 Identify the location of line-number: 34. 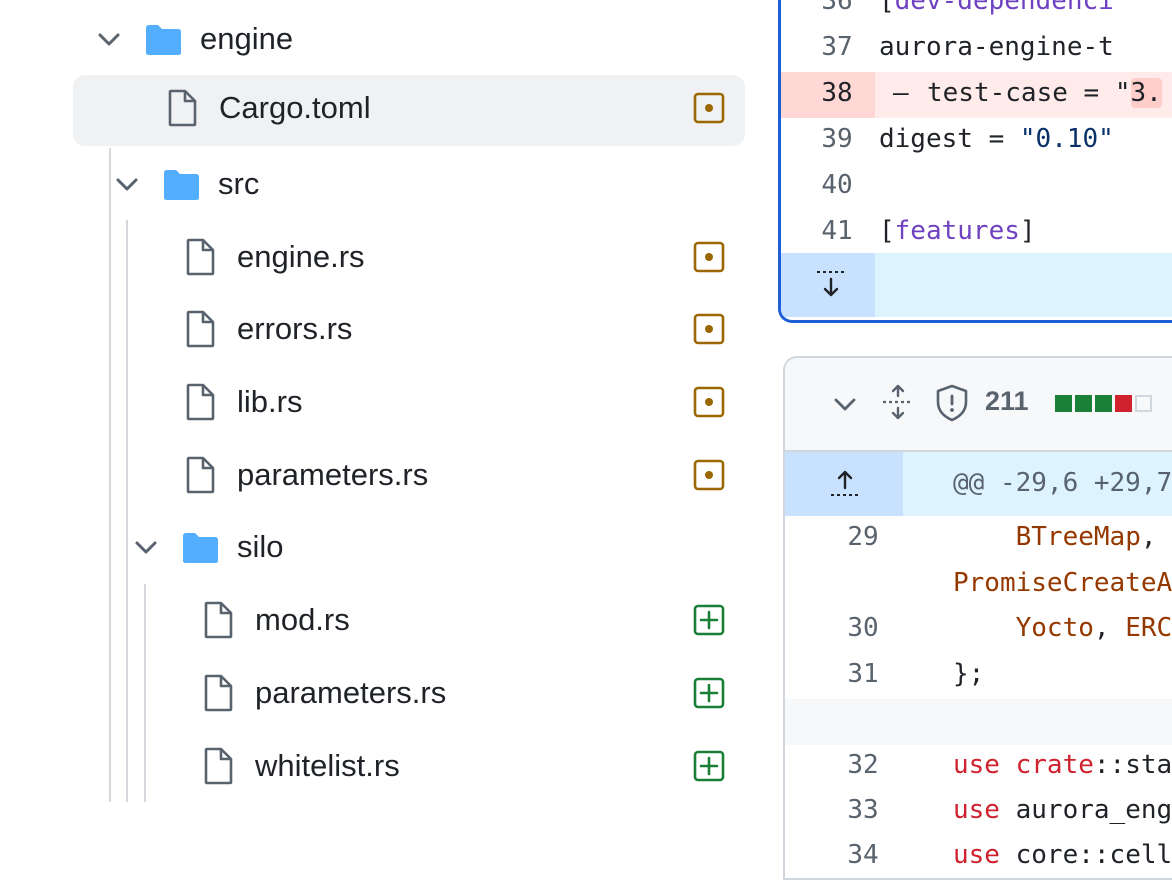
(863, 855).